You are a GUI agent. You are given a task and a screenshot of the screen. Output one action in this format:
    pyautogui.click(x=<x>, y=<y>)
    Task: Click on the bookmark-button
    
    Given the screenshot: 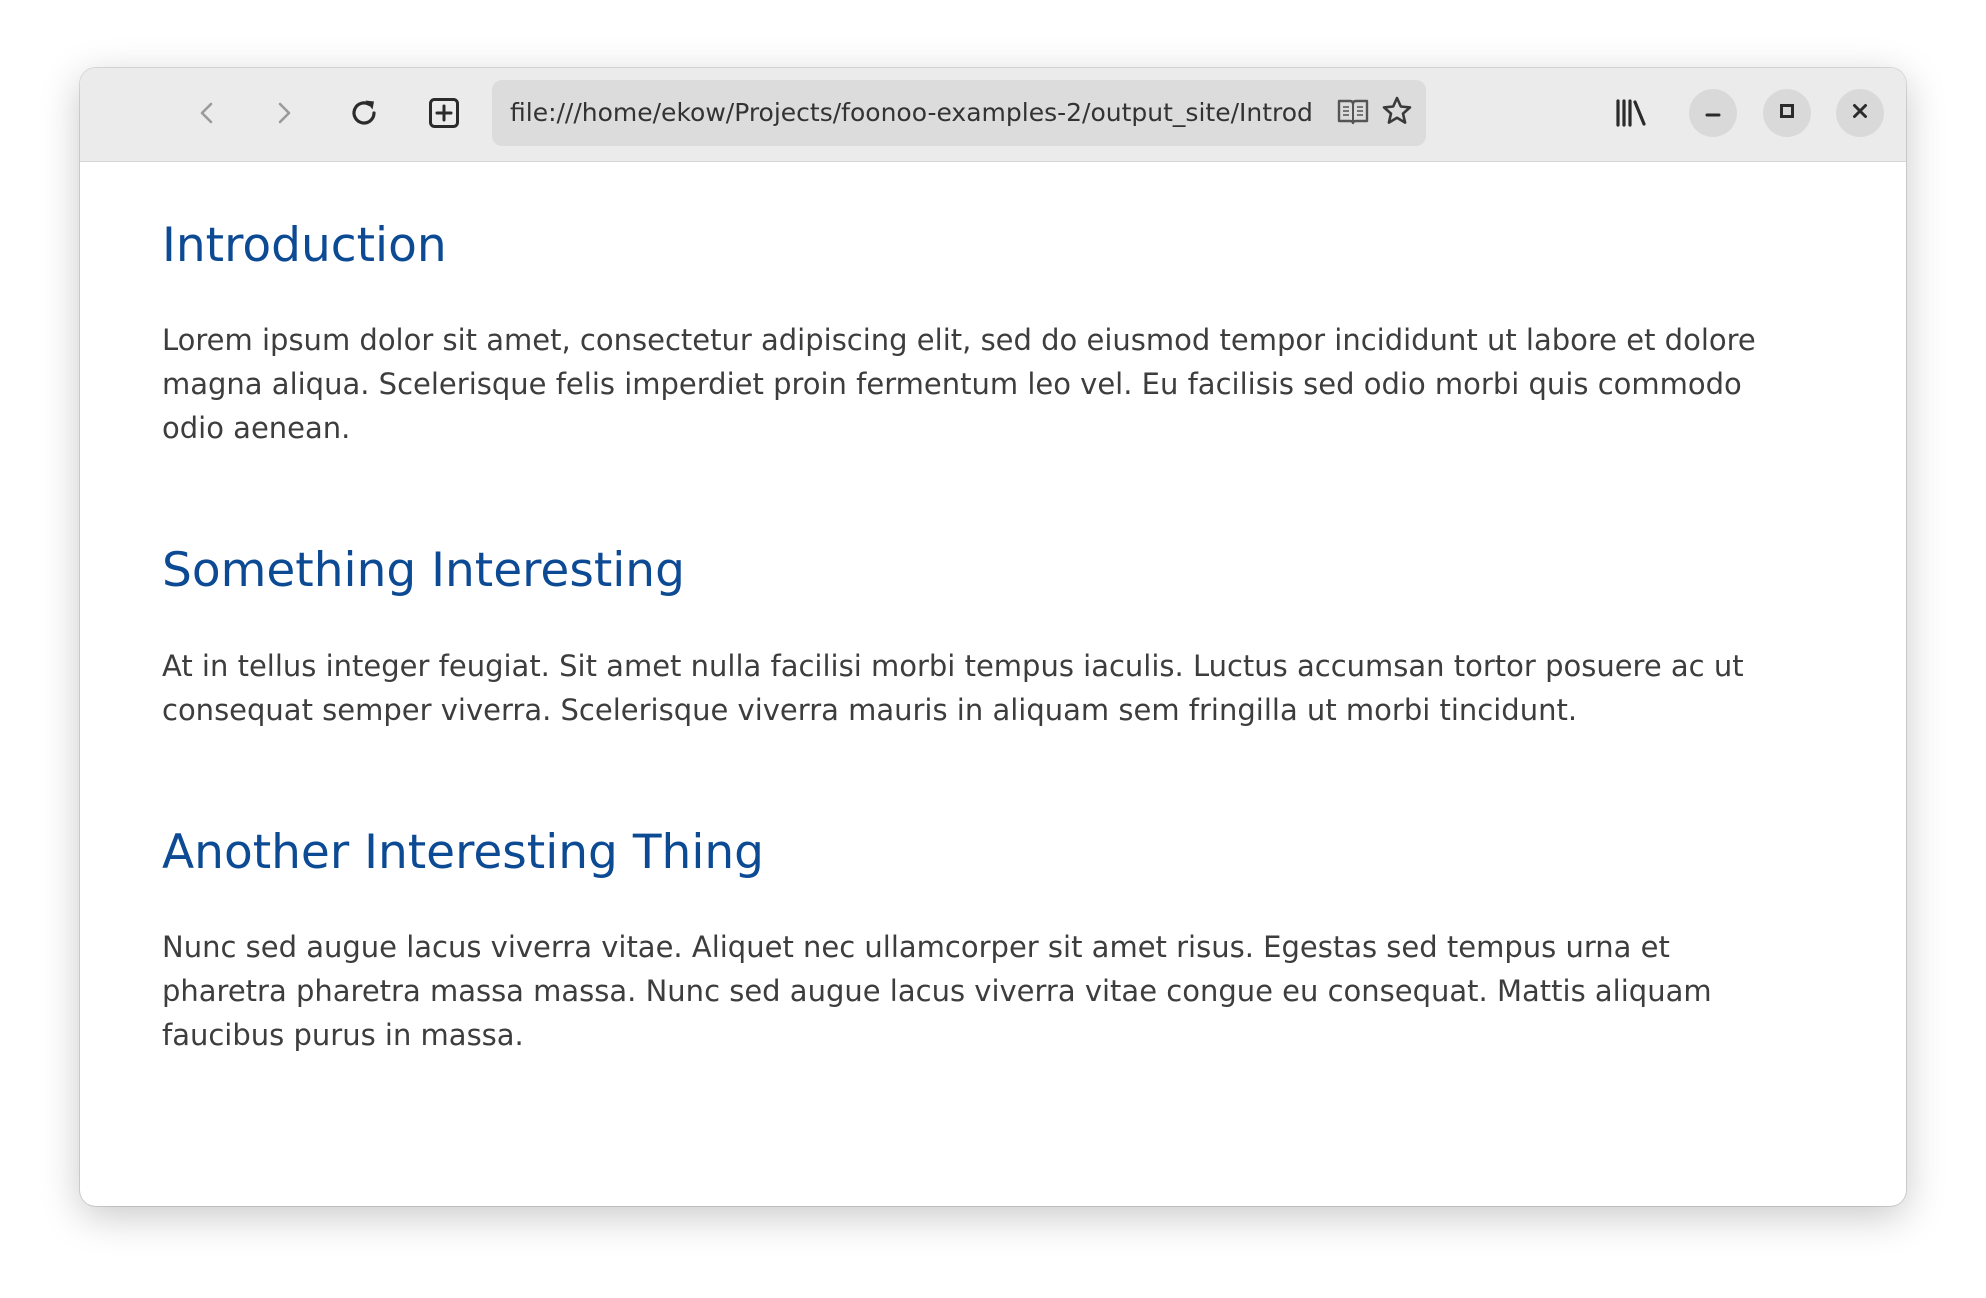 What is the action you would take?
    pyautogui.click(x=1397, y=113)
    